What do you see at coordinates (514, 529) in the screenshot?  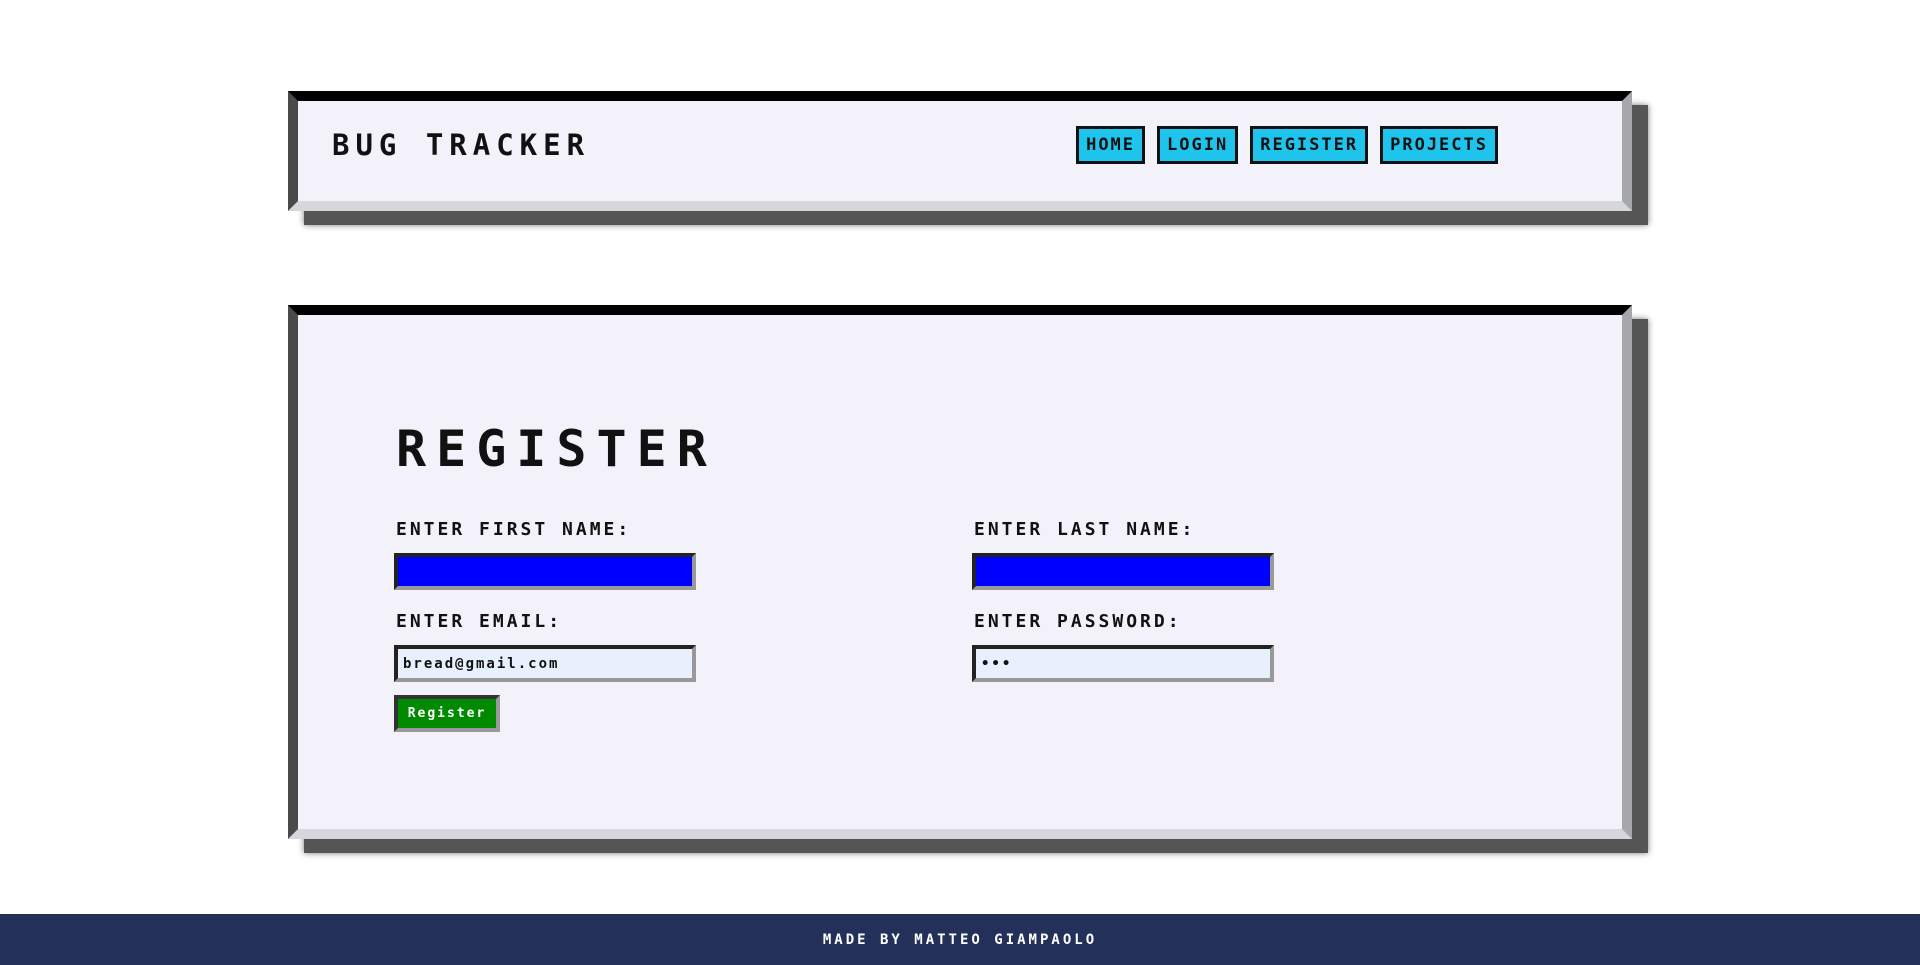 I see `first-name-label: Enter first name:` at bounding box center [514, 529].